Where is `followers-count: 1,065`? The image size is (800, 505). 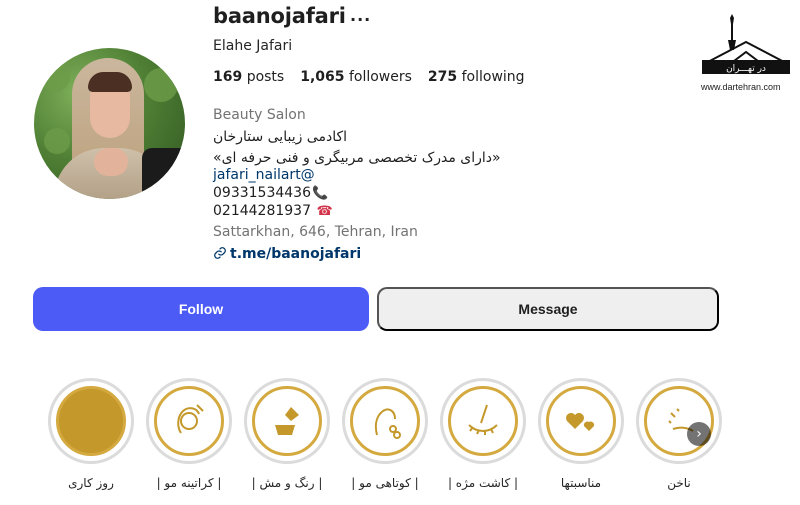 followers-count: 1,065 is located at coordinates (322, 77).